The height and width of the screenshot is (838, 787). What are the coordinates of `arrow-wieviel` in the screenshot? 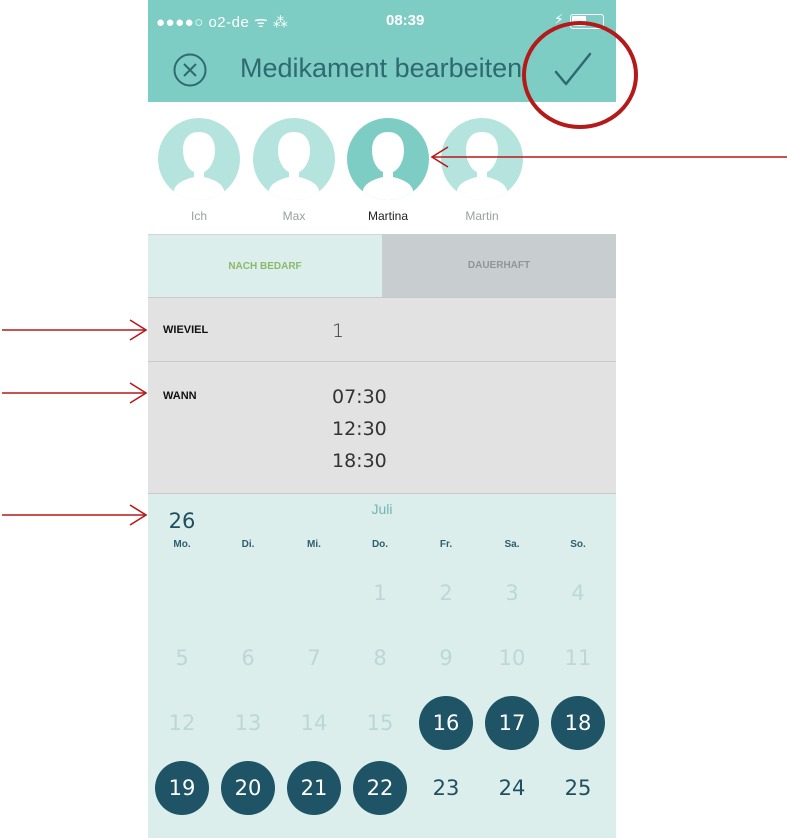 It's located at (75, 330).